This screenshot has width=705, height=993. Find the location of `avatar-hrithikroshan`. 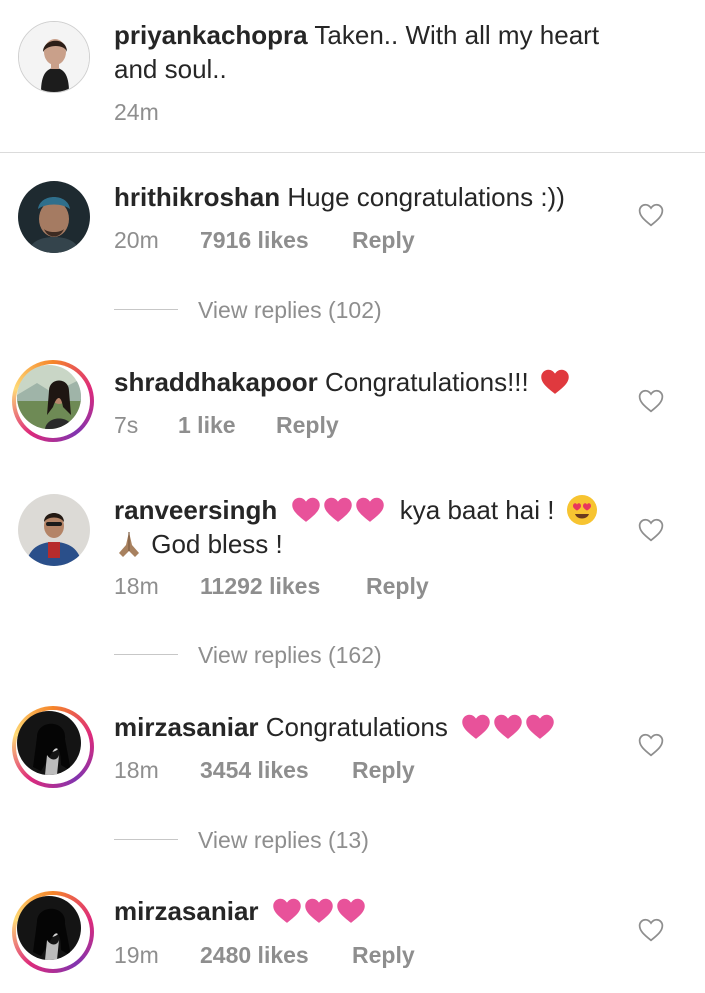

avatar-hrithikroshan is located at coordinates (54, 217).